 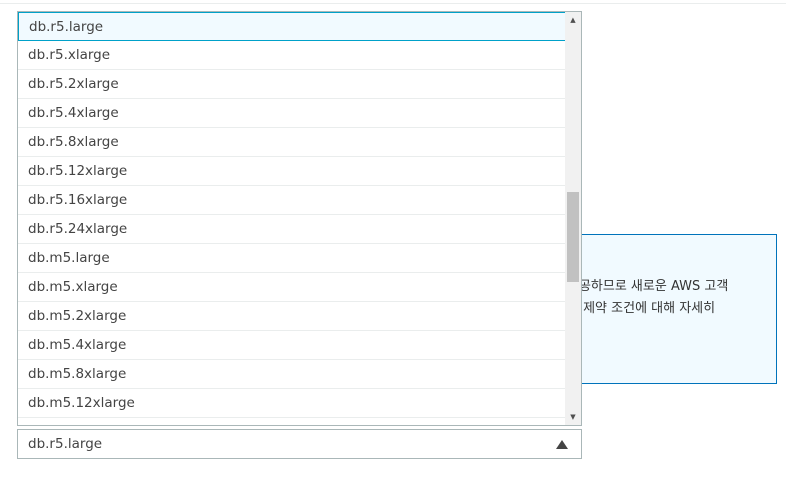 What do you see at coordinates (648, 286) in the screenshot?
I see `info-text-line-1: 제공하므로 새로운 AWS 고객` at bounding box center [648, 286].